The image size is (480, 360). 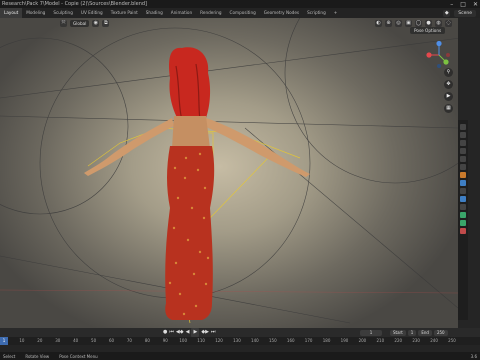 I want to click on object-tab-icon, so click(x=463, y=175).